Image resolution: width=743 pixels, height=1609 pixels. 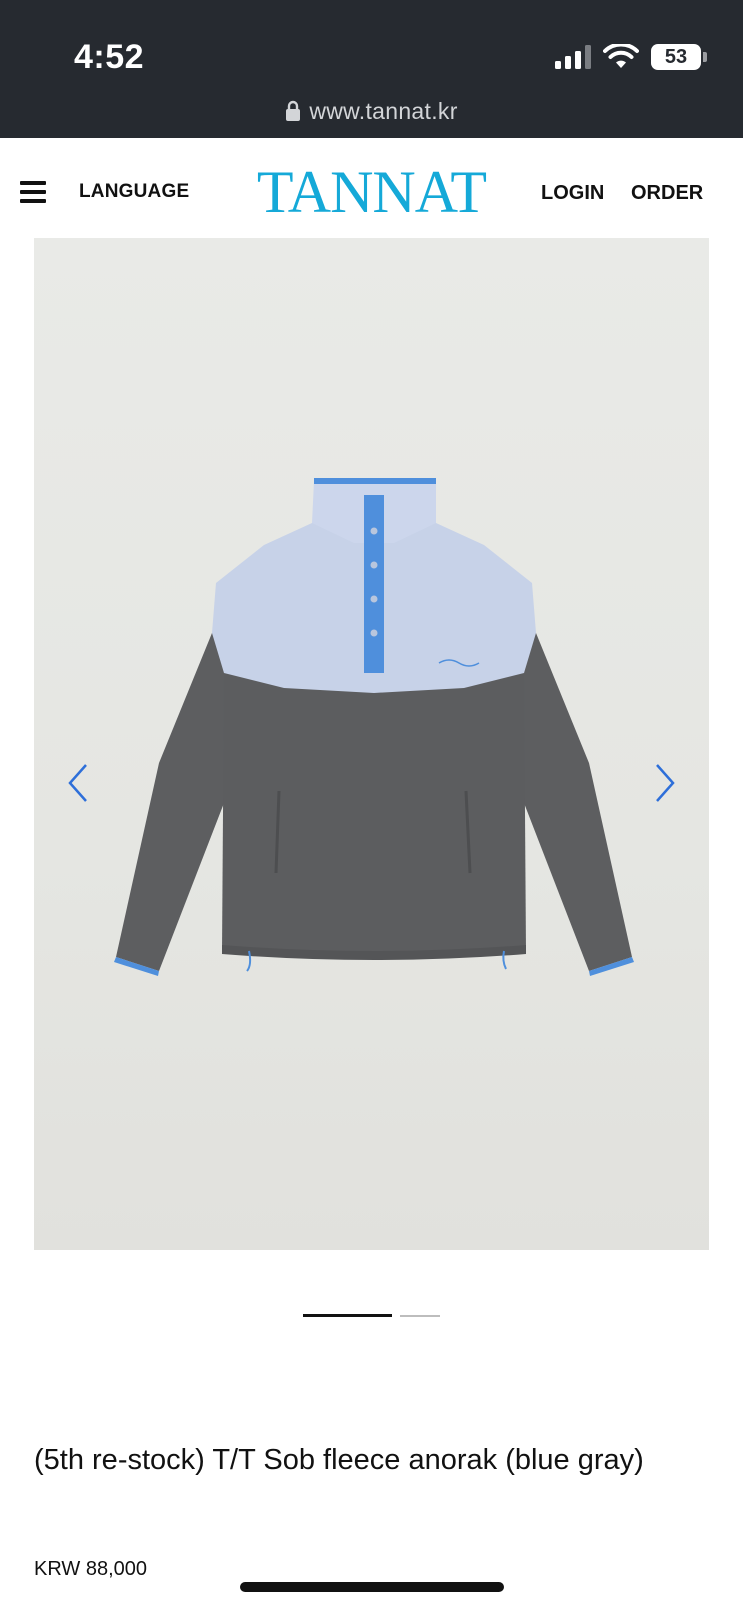 I want to click on cellular-signal-icon, so click(x=573, y=57).